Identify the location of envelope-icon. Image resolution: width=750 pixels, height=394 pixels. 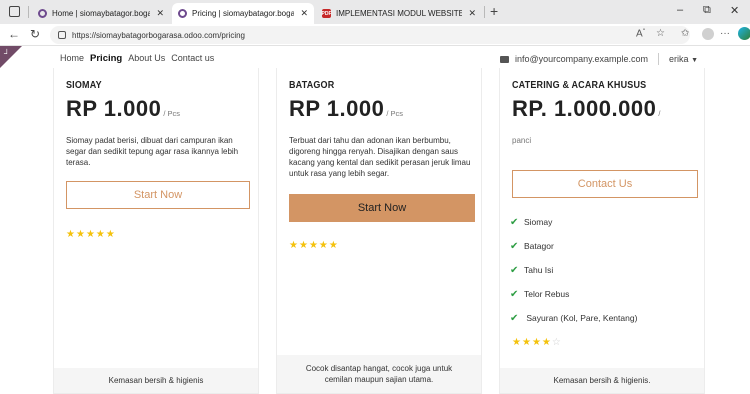
(504, 59).